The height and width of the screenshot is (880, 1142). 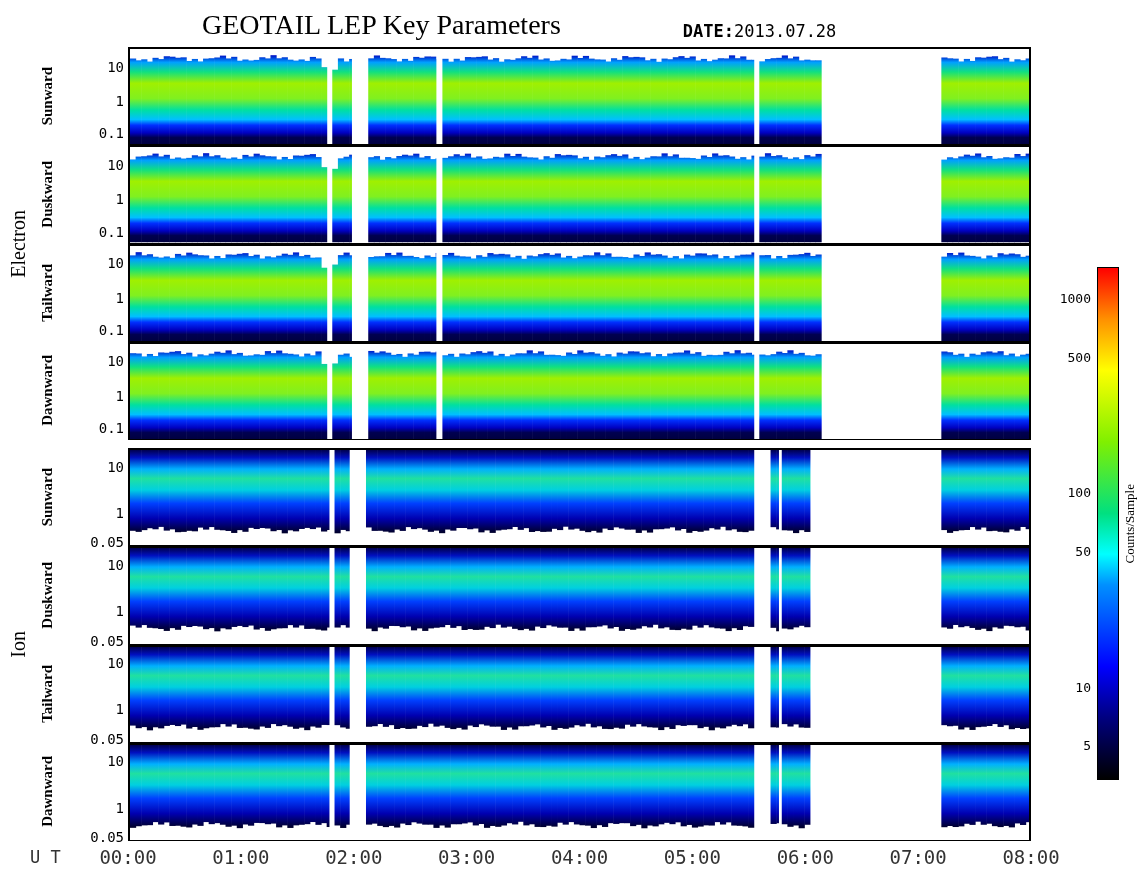 I want to click on colorbar-label: Counts/Sample, so click(x=1130, y=523).